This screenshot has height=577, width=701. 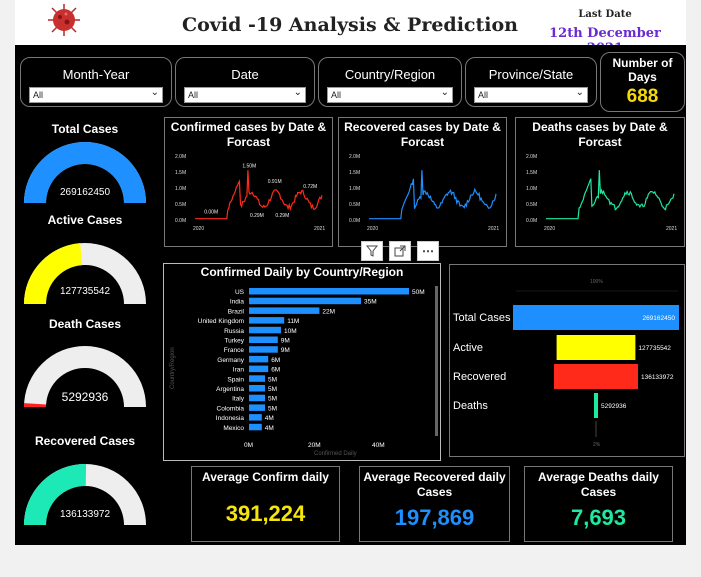 I want to click on funnel-category-label: Total Cases, so click(x=482, y=318).